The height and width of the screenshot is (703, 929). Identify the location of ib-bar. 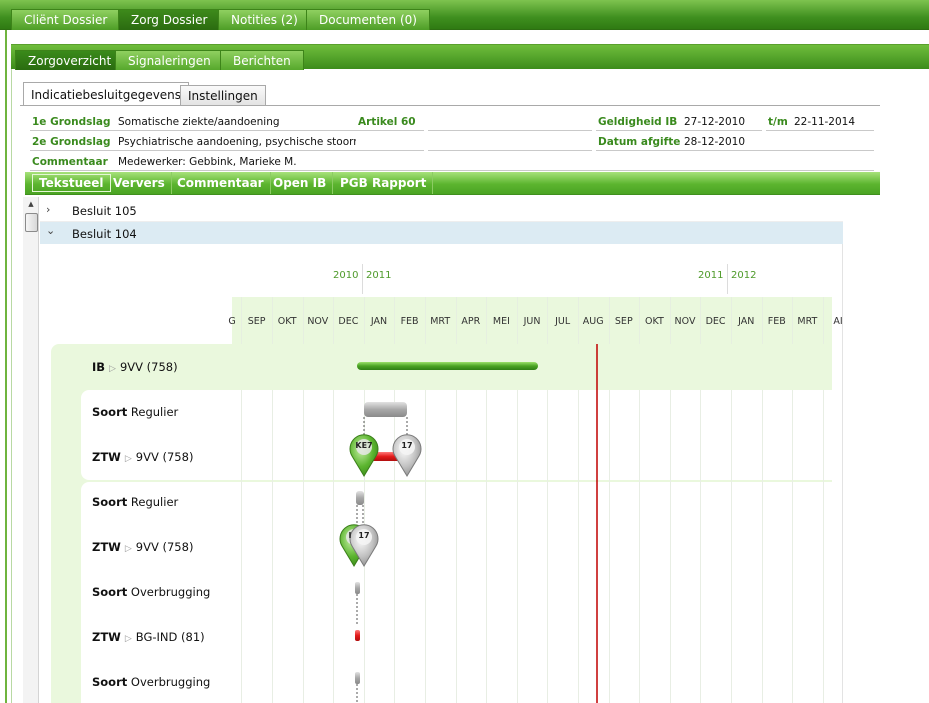
(447, 366).